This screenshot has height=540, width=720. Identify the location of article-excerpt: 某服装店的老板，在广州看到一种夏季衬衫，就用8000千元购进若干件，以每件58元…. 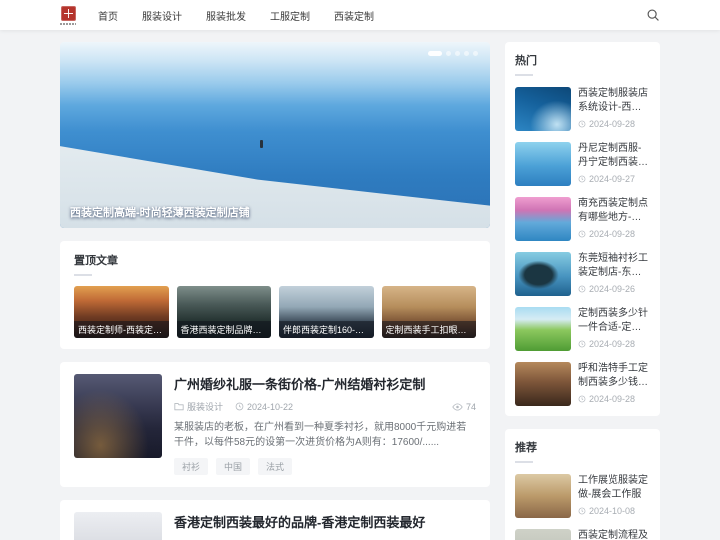
(320, 435).